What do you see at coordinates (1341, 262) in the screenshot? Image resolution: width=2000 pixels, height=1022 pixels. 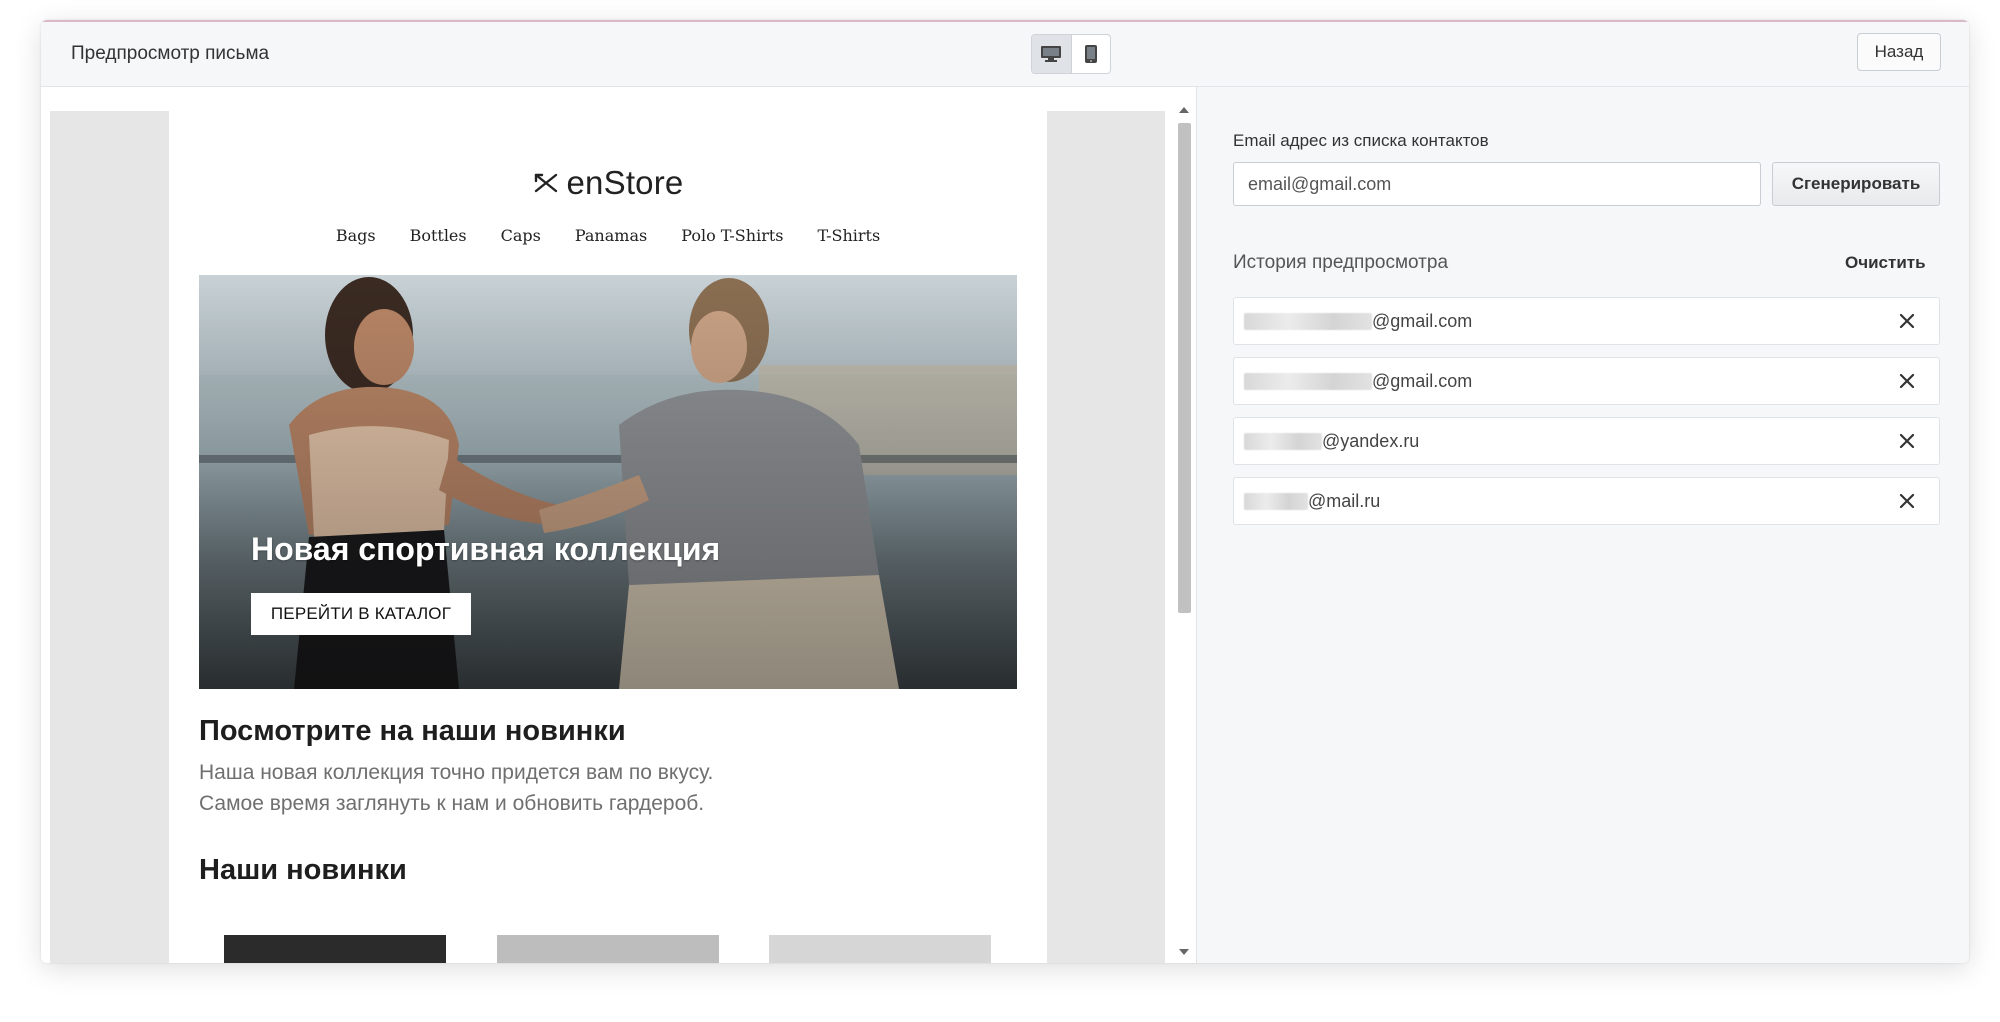 I see `history-title: История предпросмотра` at bounding box center [1341, 262].